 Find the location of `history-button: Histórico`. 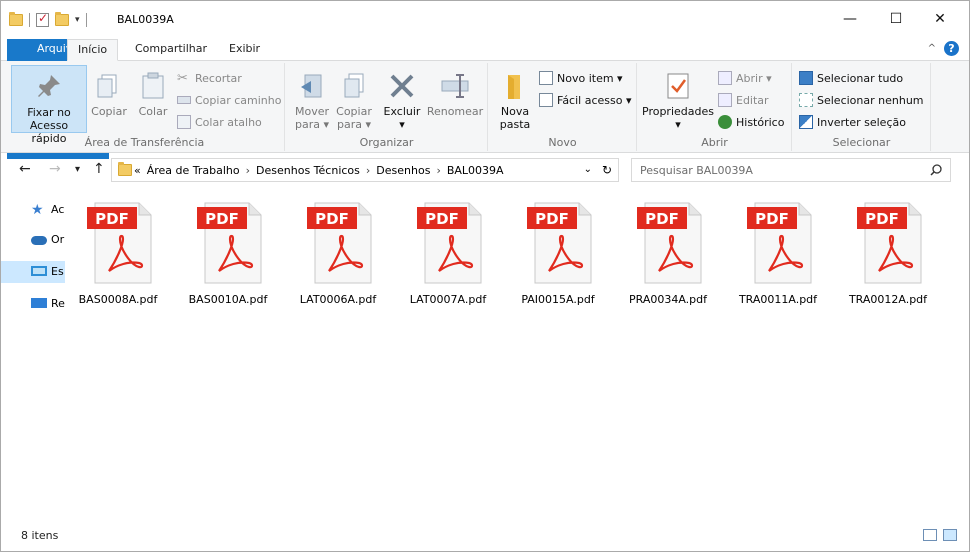

history-button: Histórico is located at coordinates (751, 122).